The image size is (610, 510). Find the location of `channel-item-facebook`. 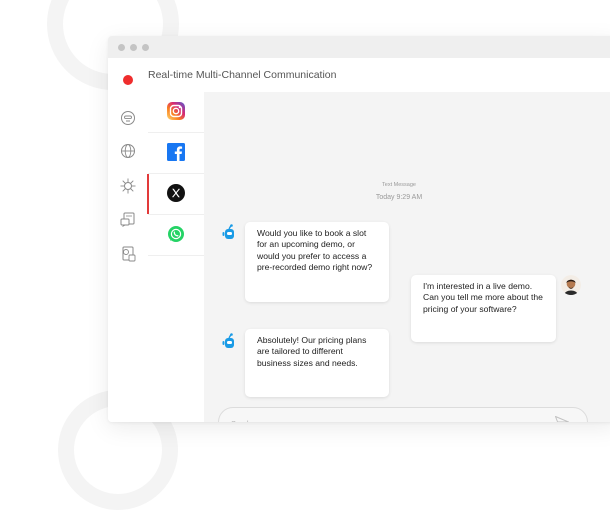

channel-item-facebook is located at coordinates (176, 153).